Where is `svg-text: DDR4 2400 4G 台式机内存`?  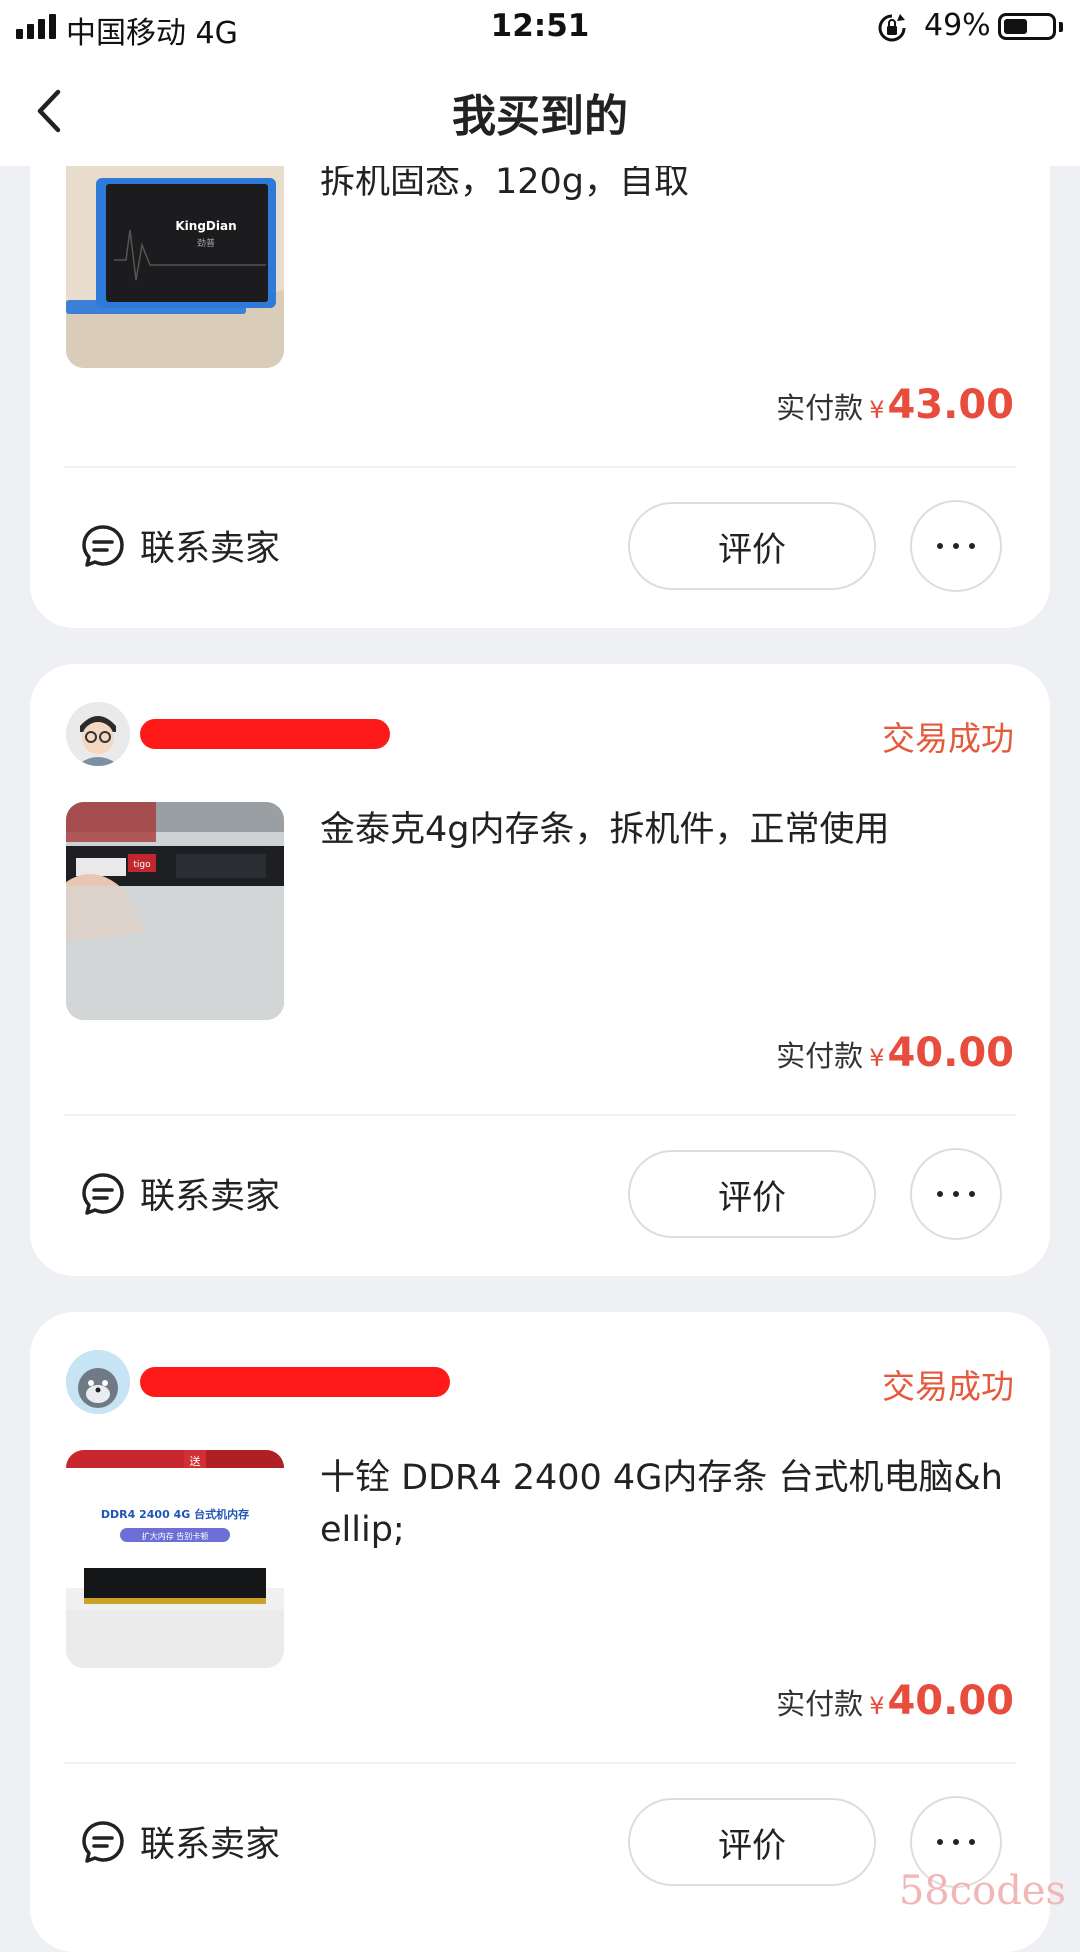
svg-text: DDR4 2400 4G 台式机内存 is located at coordinates (175, 1514).